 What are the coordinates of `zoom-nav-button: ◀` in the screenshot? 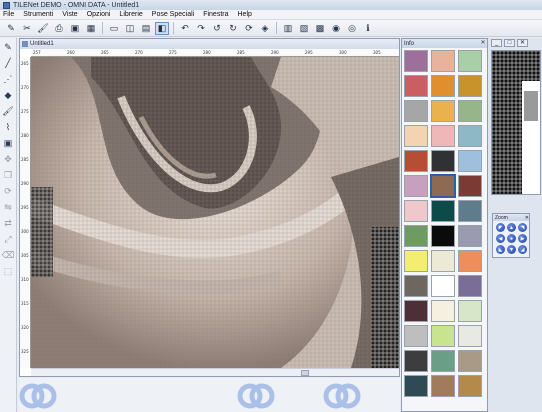 It's located at (500, 238).